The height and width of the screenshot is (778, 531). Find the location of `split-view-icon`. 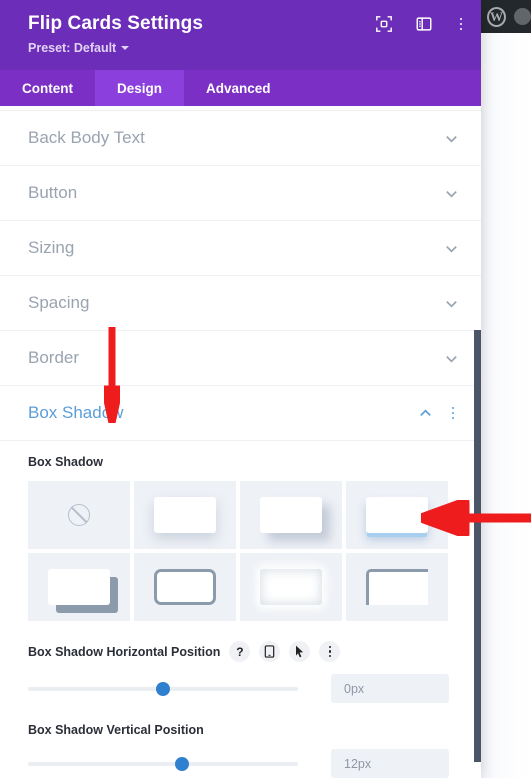

split-view-icon is located at coordinates (424, 24).